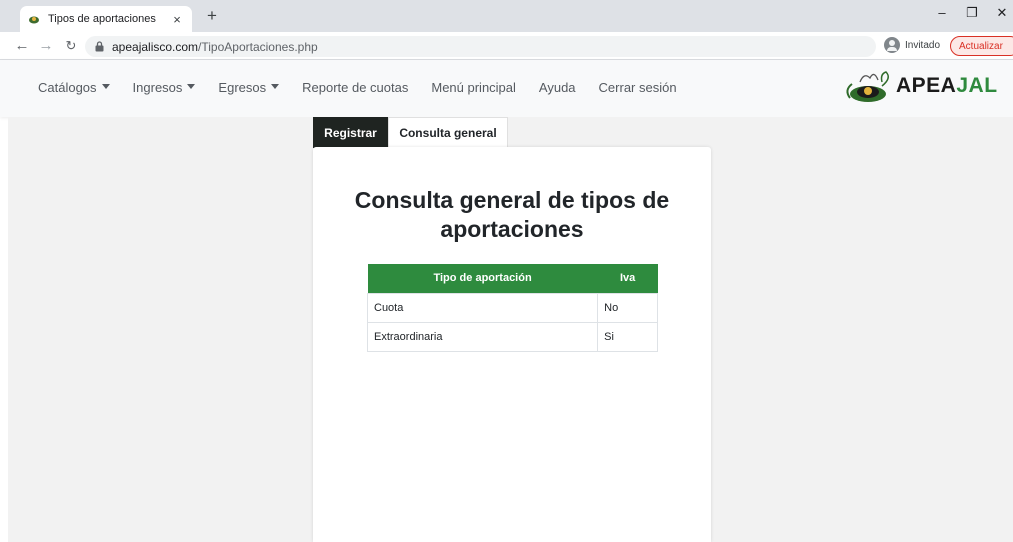 The height and width of the screenshot is (542, 1013). Describe the element at coordinates (67, 87) in the screenshot. I see `nav-item-label: Catálogos` at that location.